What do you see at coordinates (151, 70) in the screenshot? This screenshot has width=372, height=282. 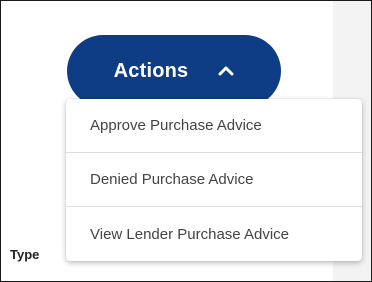 I see `actions-button-label: Actions` at bounding box center [151, 70].